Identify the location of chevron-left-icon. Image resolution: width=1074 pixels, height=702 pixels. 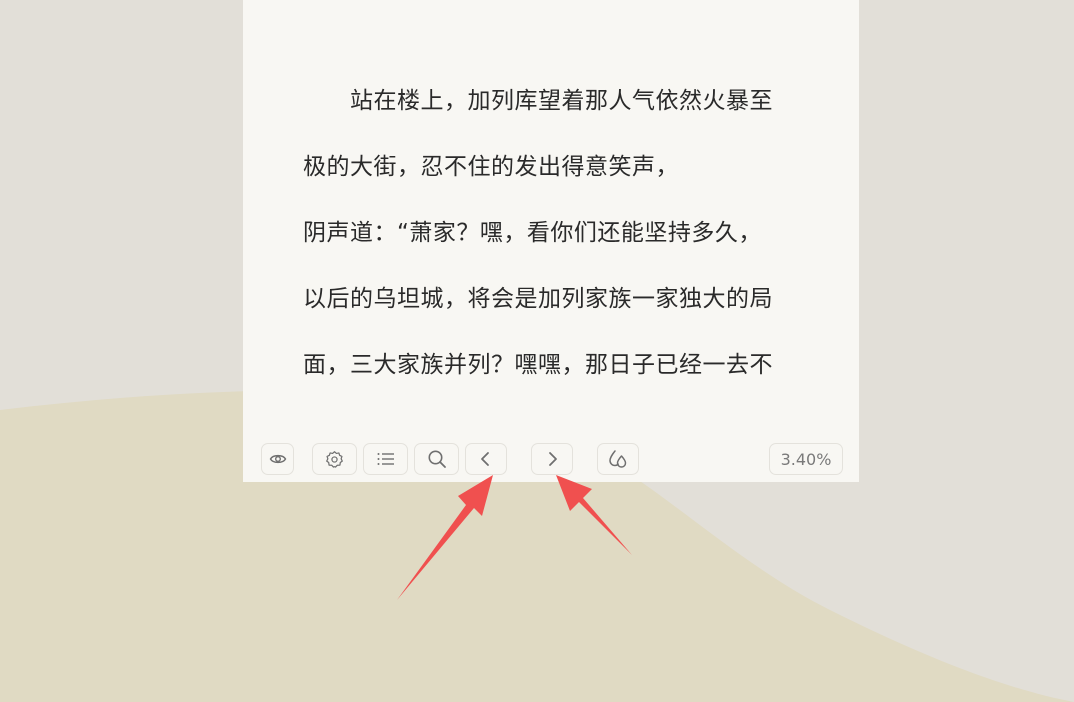
(485, 459).